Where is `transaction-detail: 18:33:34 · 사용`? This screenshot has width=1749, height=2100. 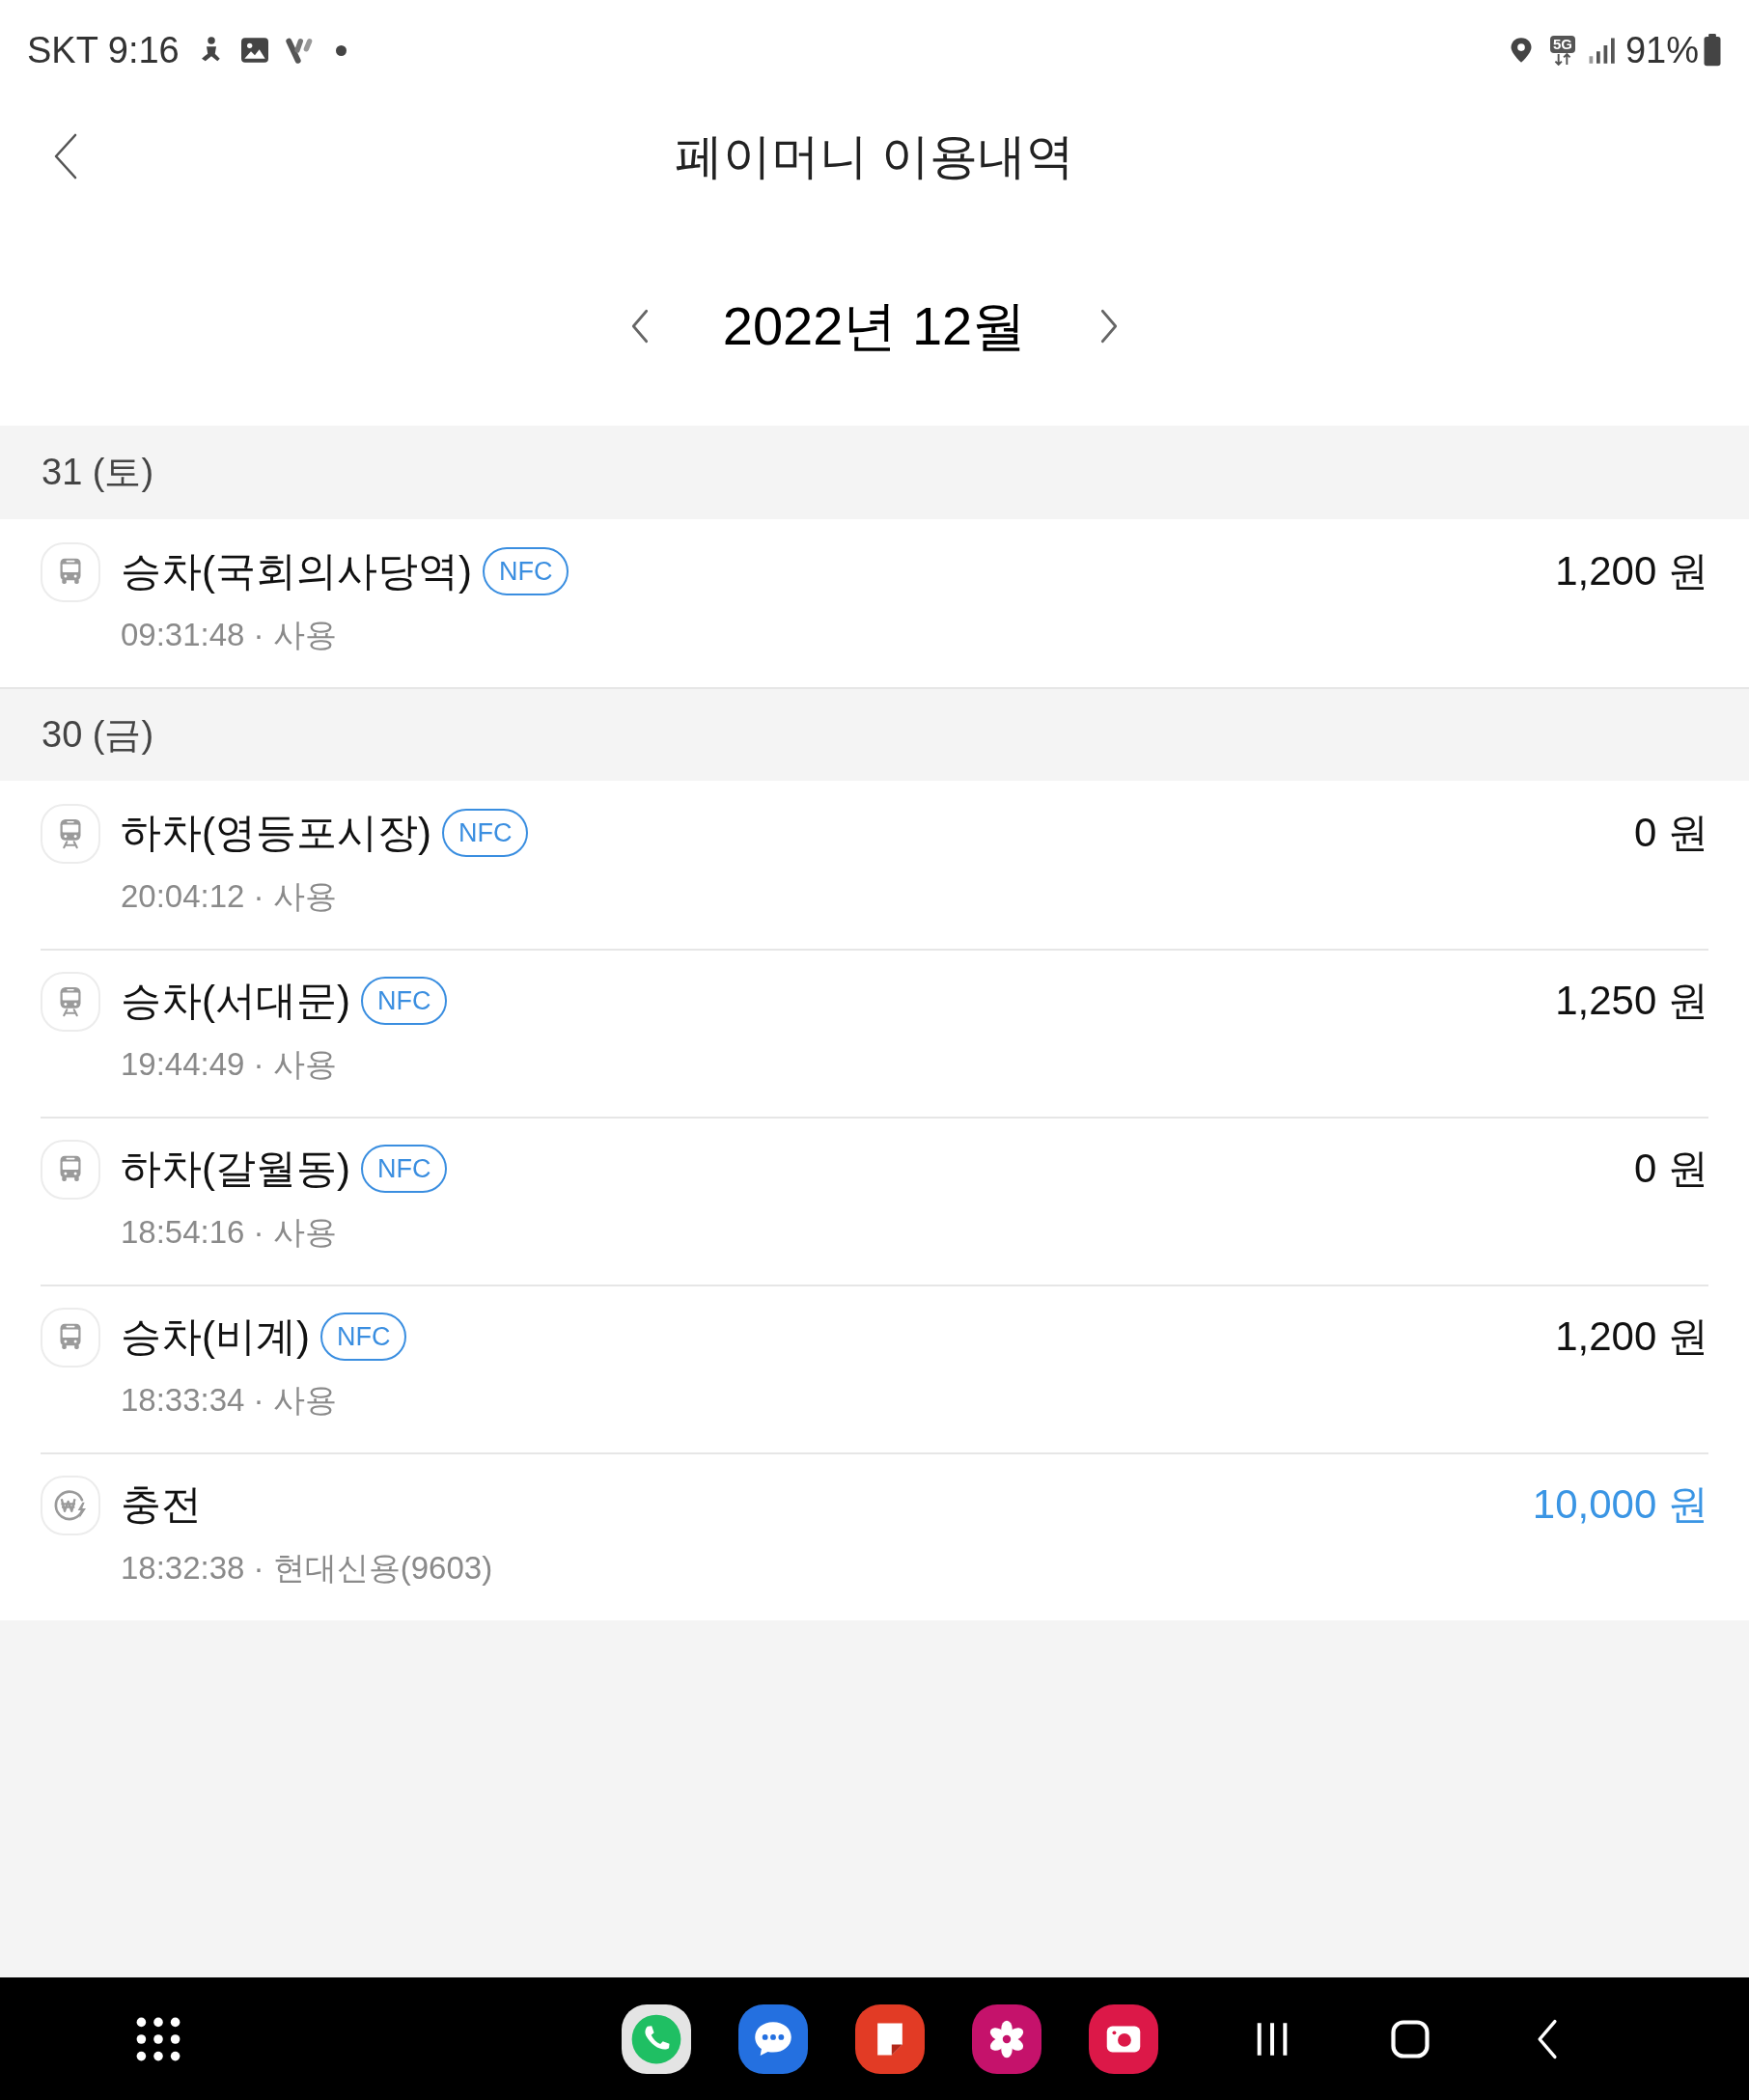 transaction-detail: 18:33:34 · 사용 is located at coordinates (229, 1400).